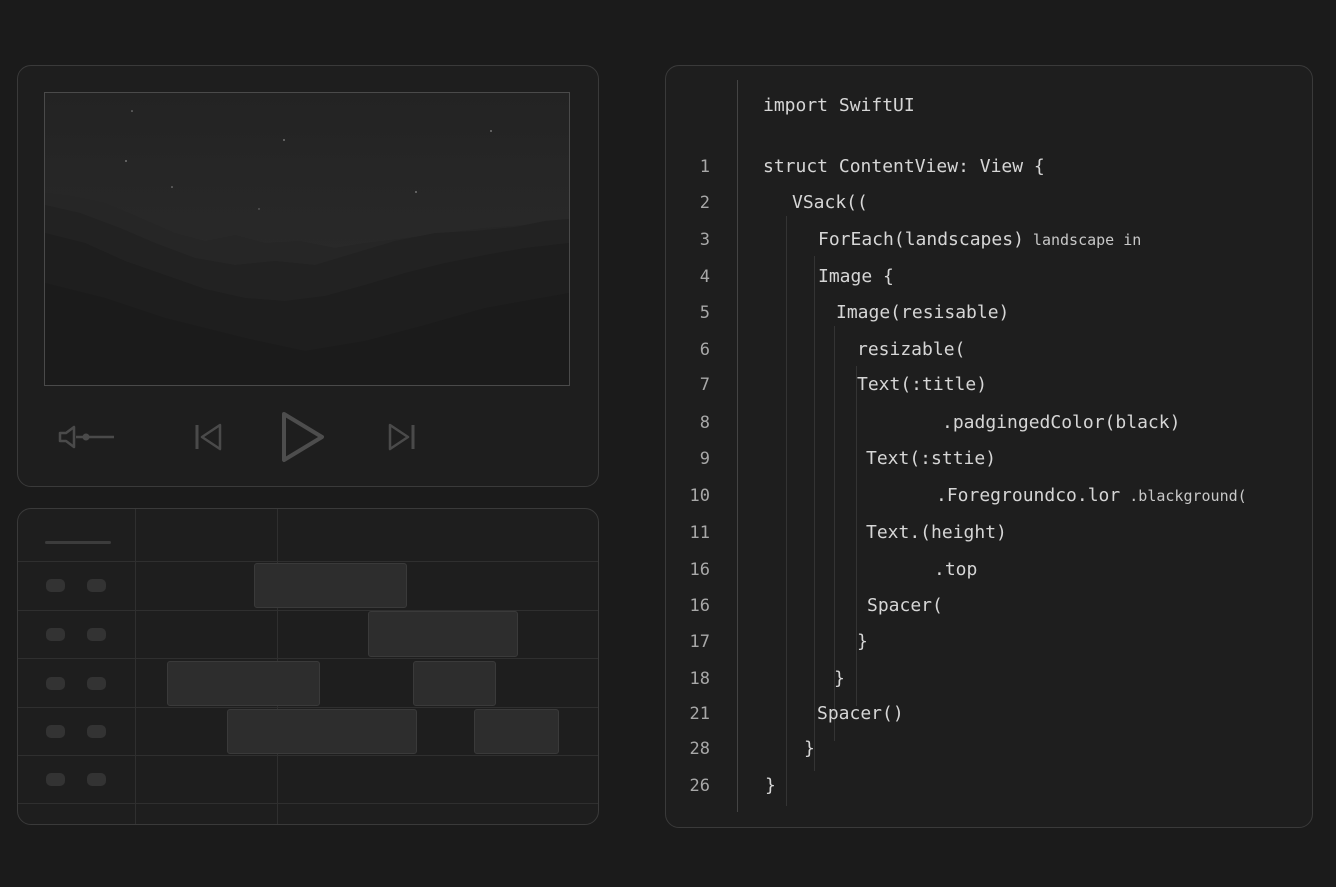  What do you see at coordinates (956, 569) in the screenshot?
I see `code-text: .top` at bounding box center [956, 569].